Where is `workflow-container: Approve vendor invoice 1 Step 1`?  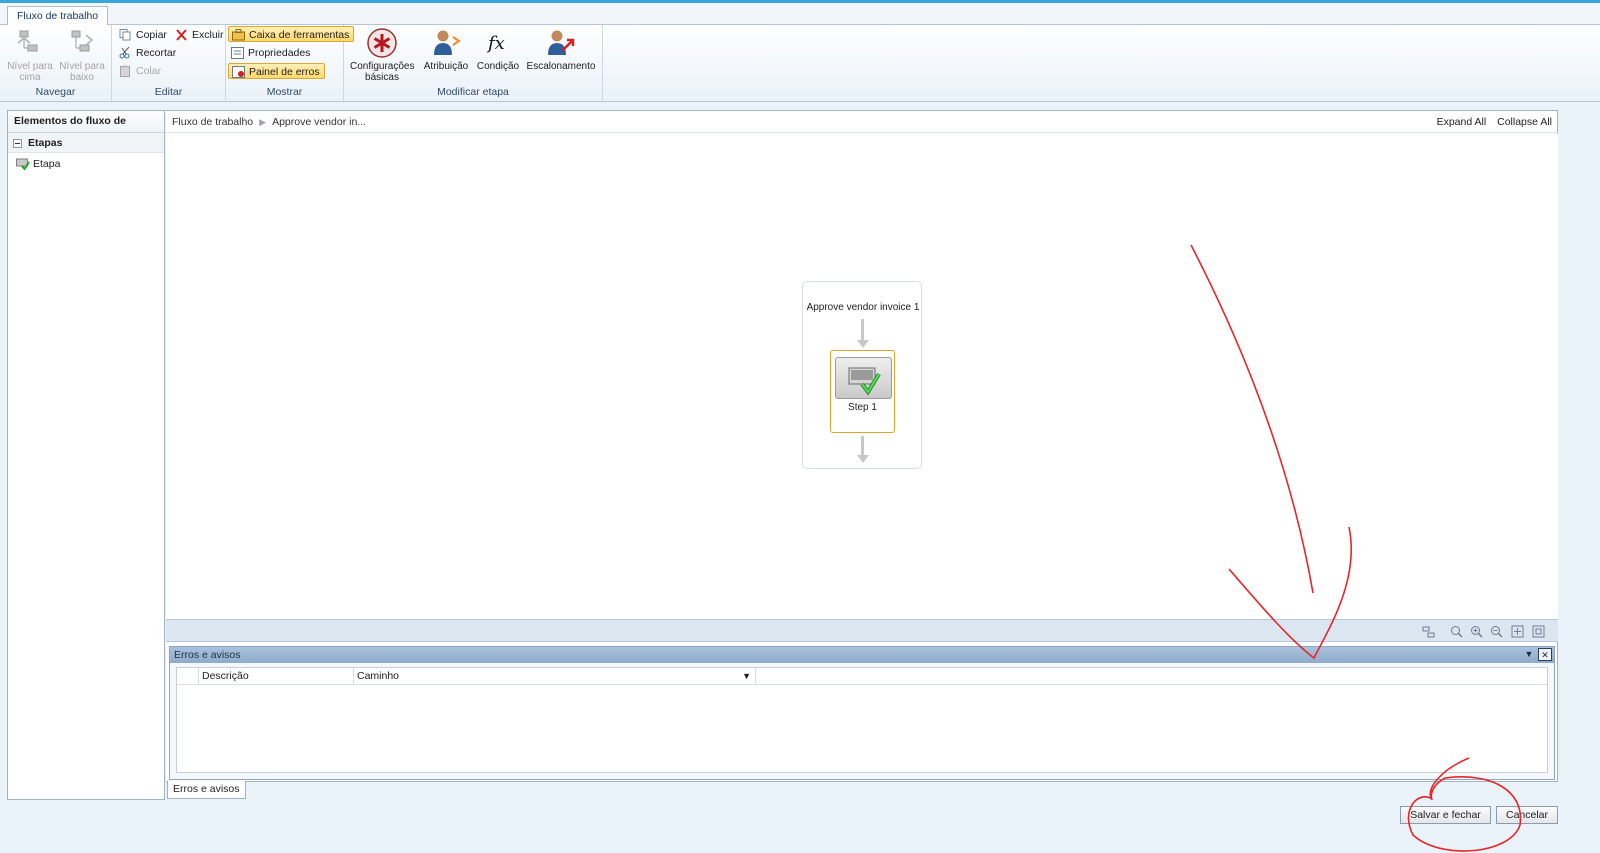
workflow-container: Approve vendor invoice 1 Step 1 is located at coordinates (862, 375).